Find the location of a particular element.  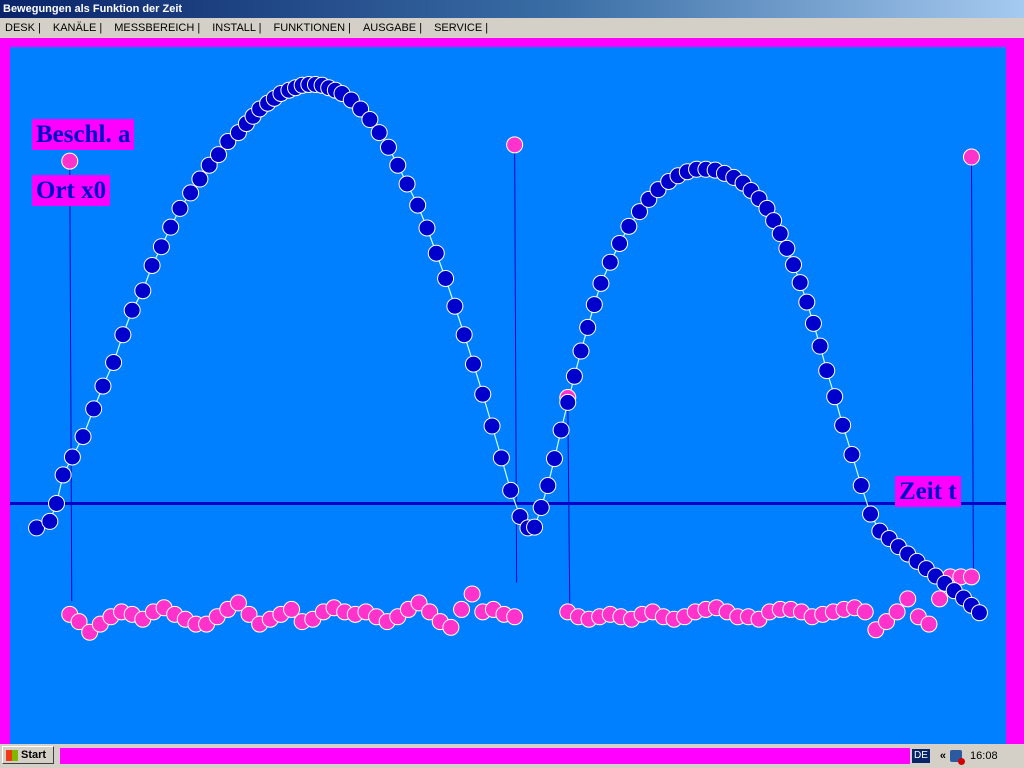

taskbar-app-strip is located at coordinates (485, 756).